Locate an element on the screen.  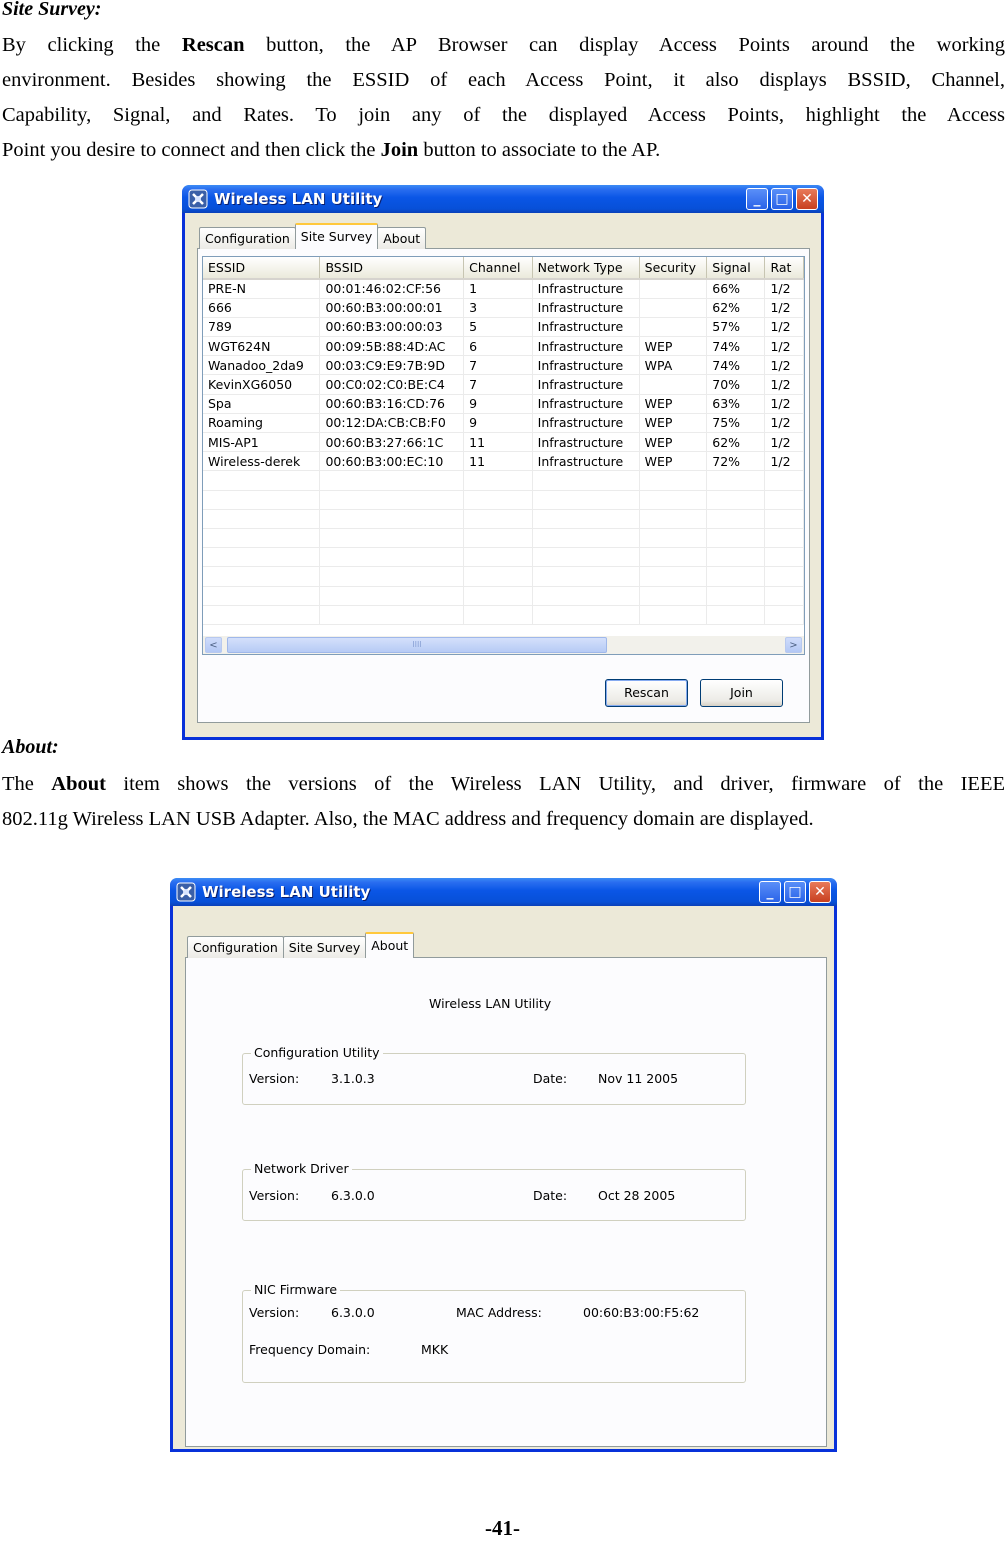
date-label: Date: is located at coordinates (550, 1078).